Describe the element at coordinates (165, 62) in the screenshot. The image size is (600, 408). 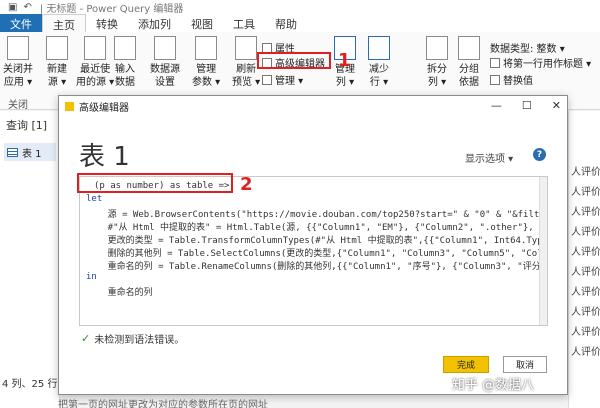
I see `datasource-settings-button: 数据源 设置` at that location.